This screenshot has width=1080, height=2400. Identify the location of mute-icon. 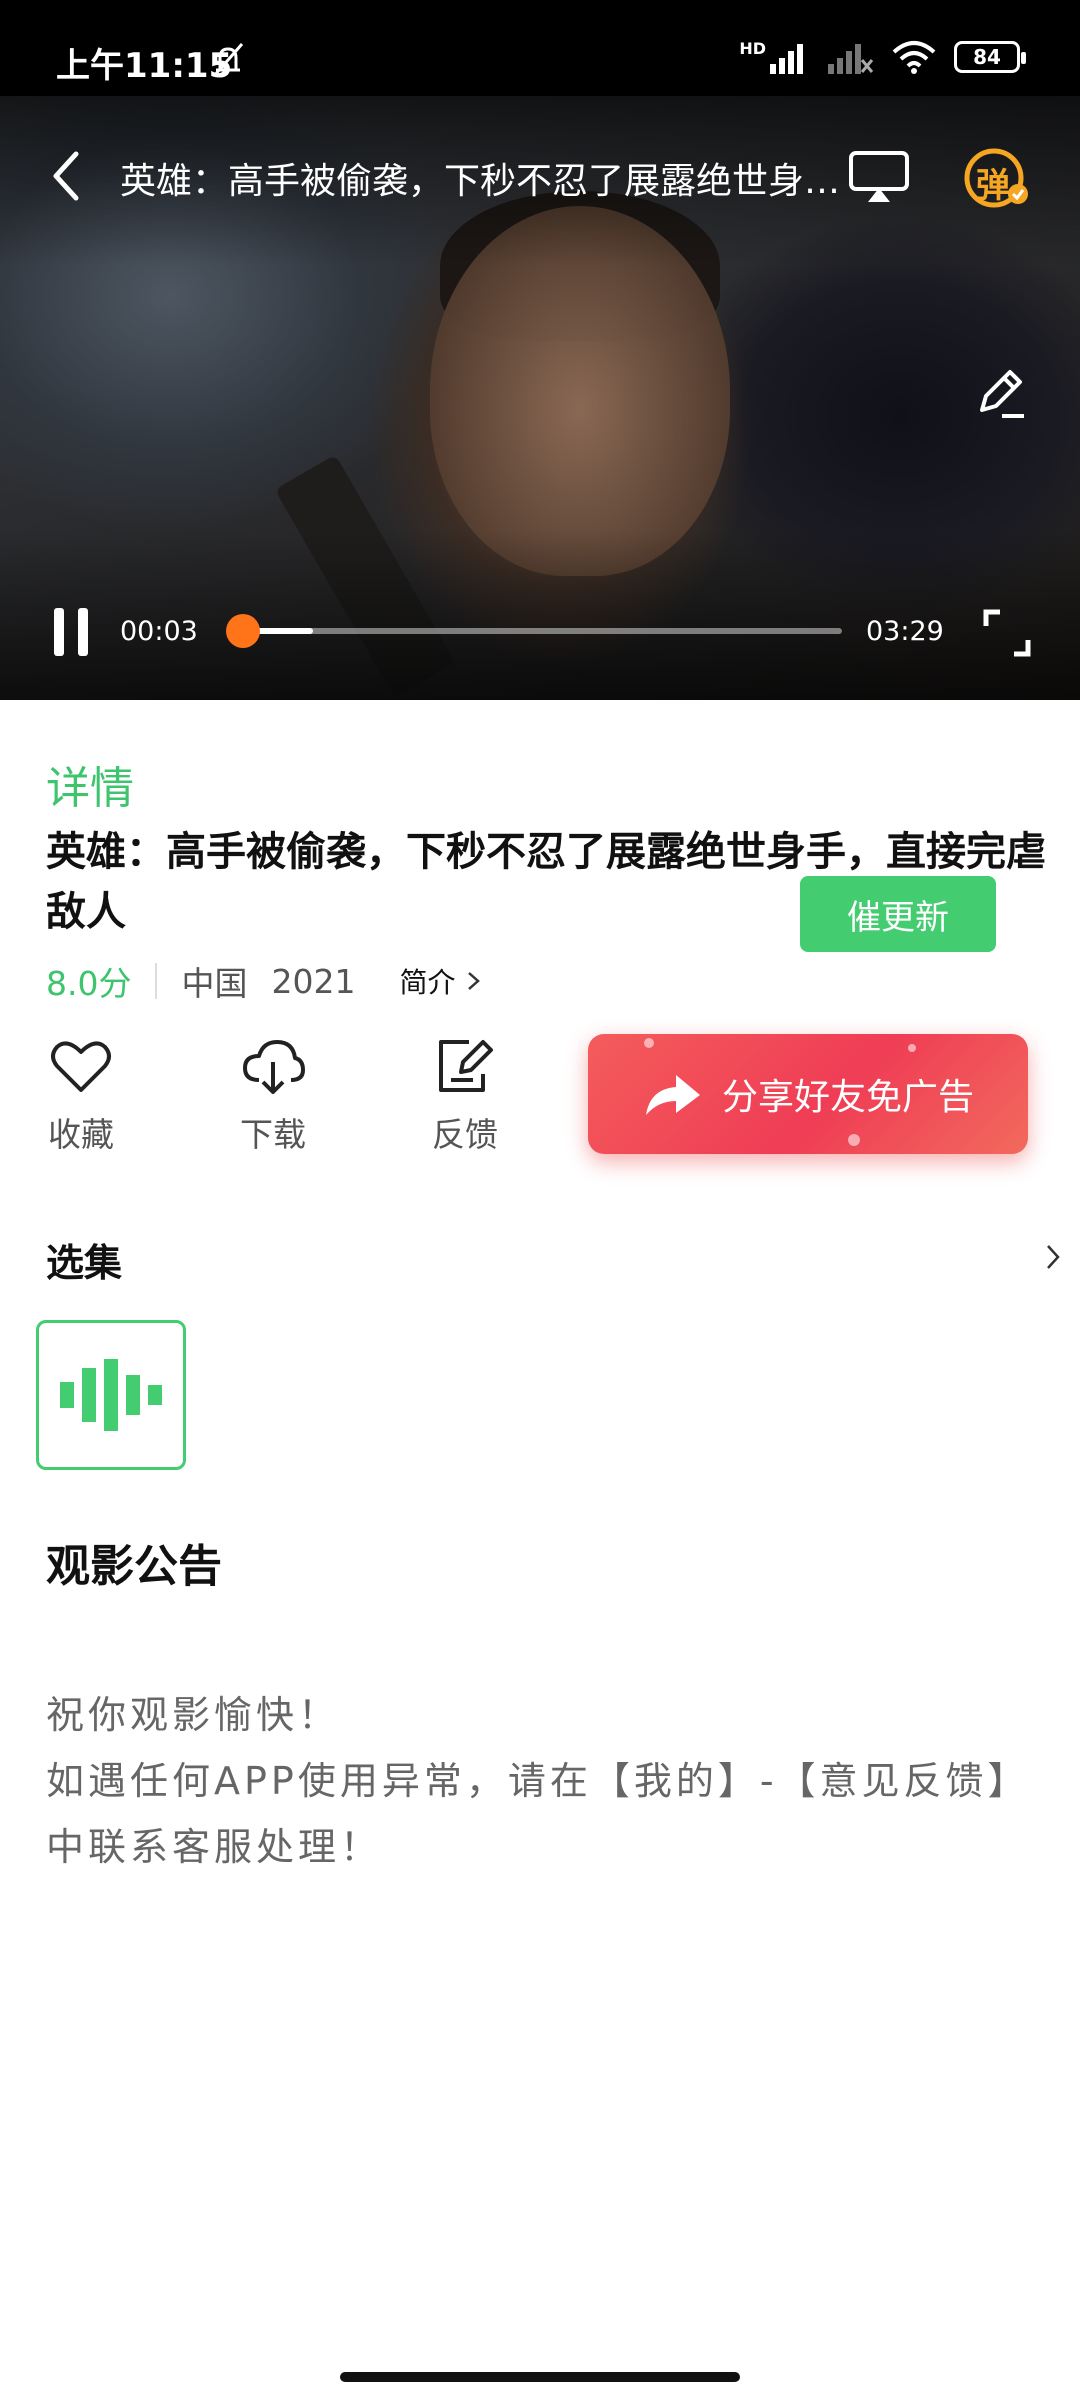
(228, 60).